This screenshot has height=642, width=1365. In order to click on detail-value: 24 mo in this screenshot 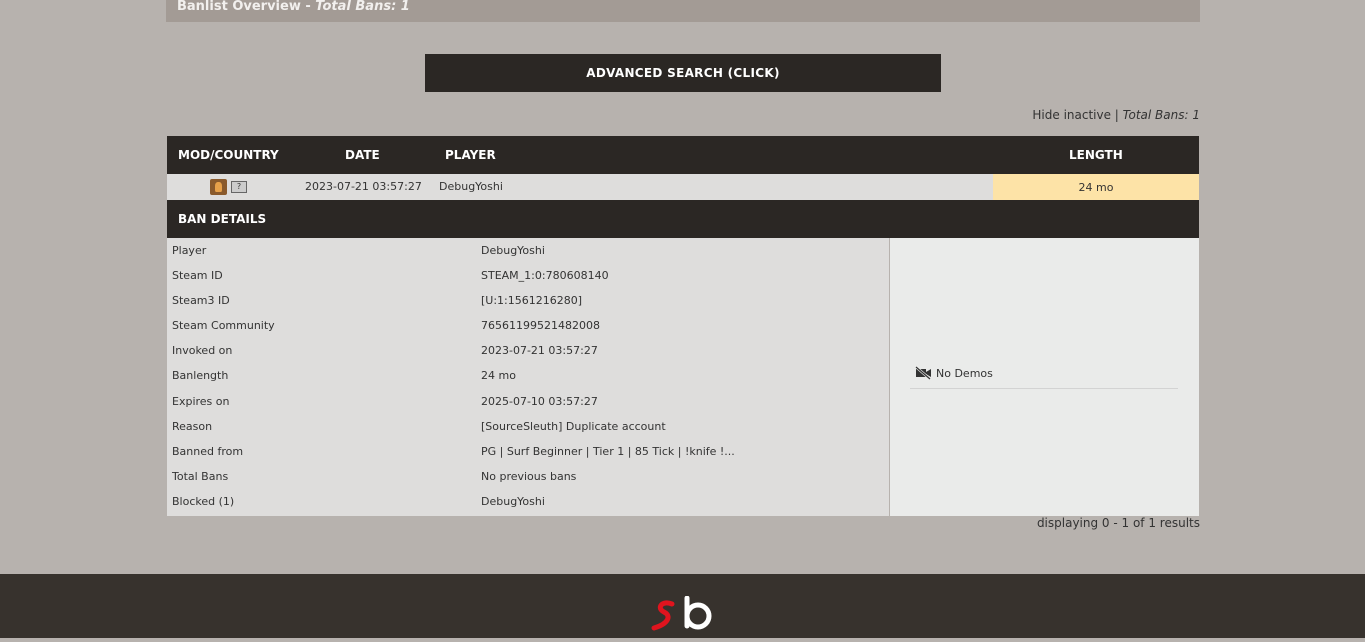, I will do `click(498, 376)`.